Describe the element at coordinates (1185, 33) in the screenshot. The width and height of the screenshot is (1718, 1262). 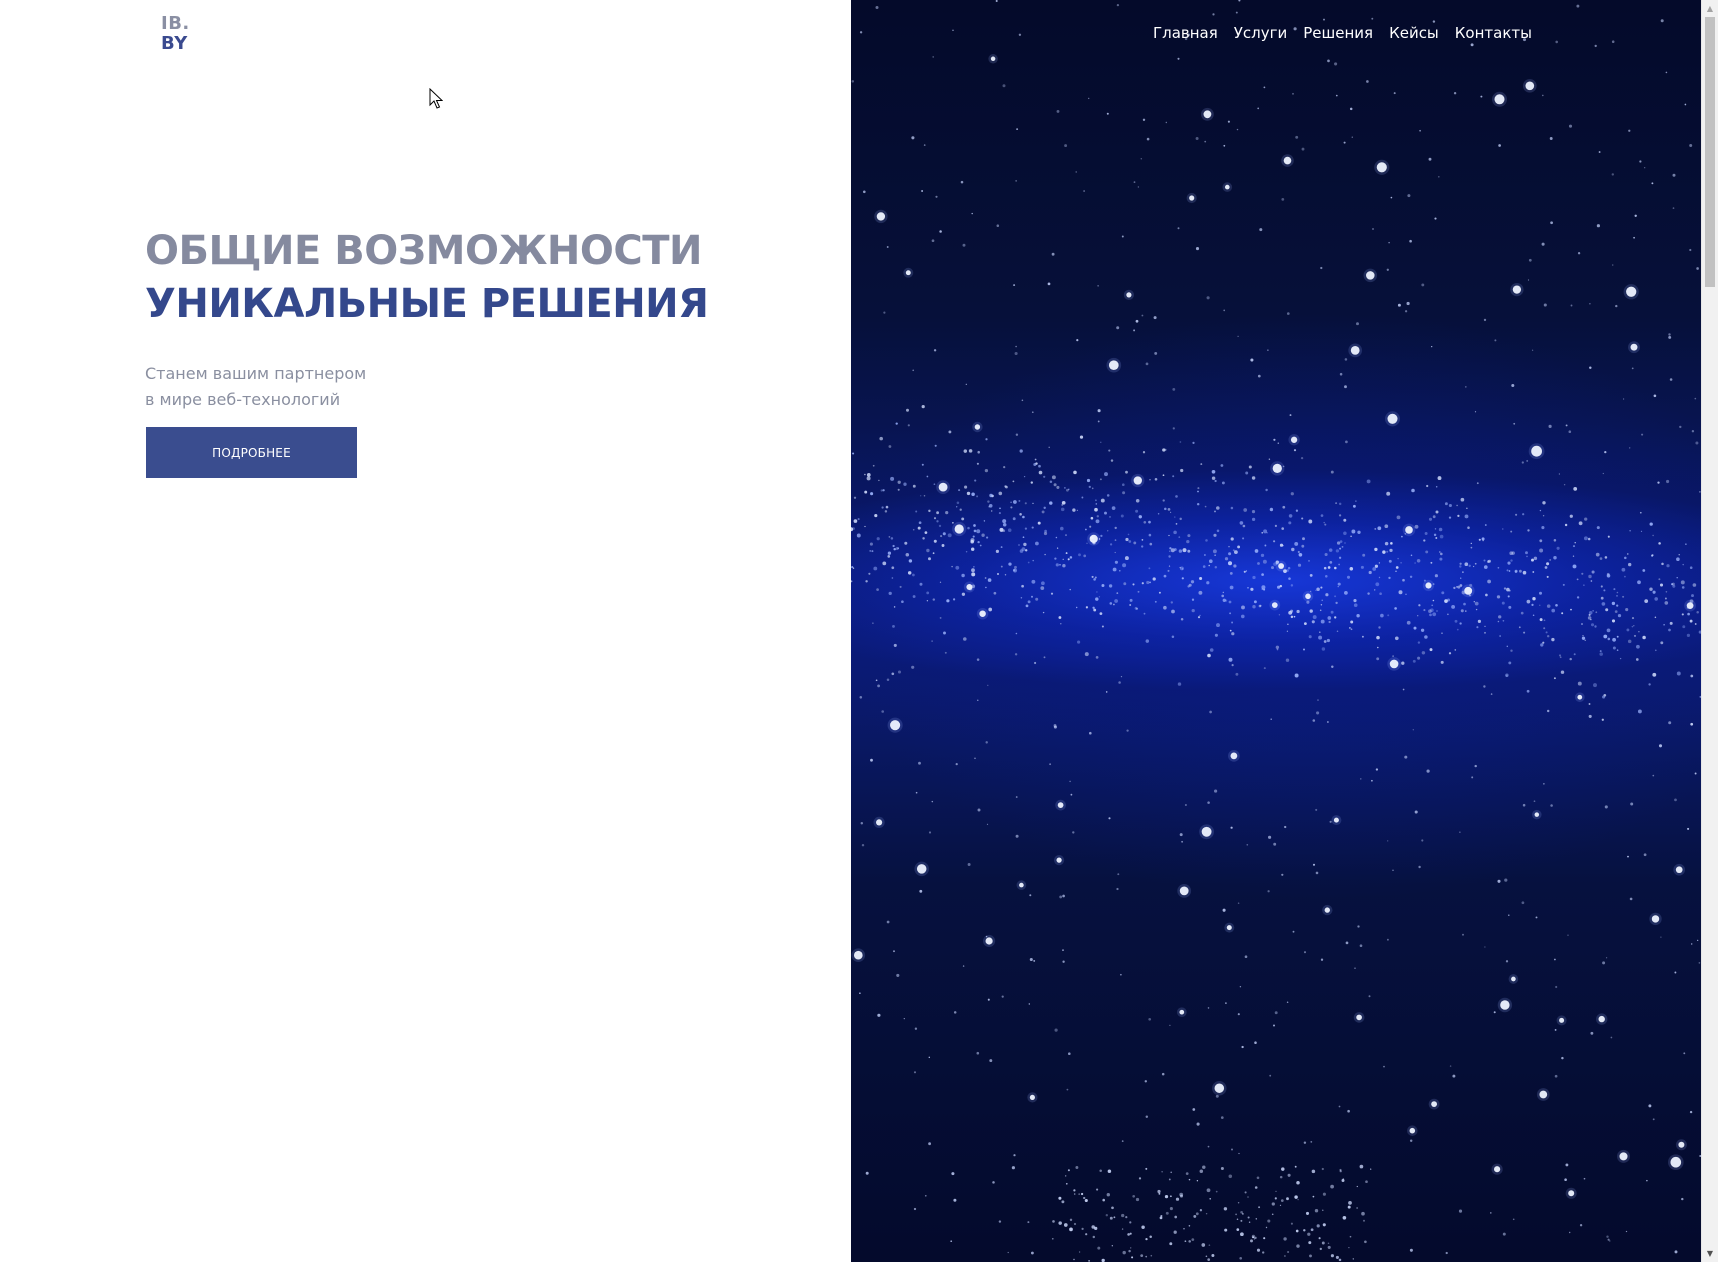
I see `nav-item-home: Главная` at that location.